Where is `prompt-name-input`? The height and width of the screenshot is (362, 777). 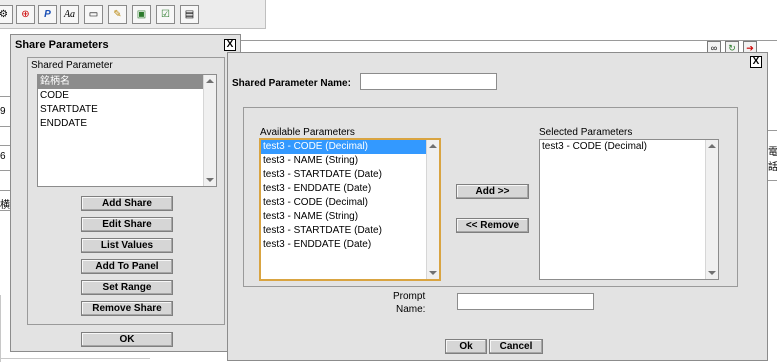
prompt-name-input is located at coordinates (525, 301).